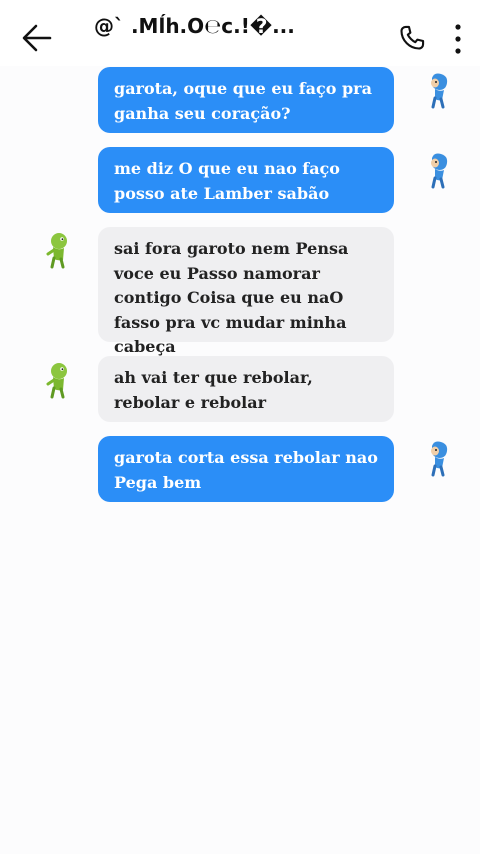 The image size is (480, 854). I want to click on more-vertical-icon, so click(458, 39).